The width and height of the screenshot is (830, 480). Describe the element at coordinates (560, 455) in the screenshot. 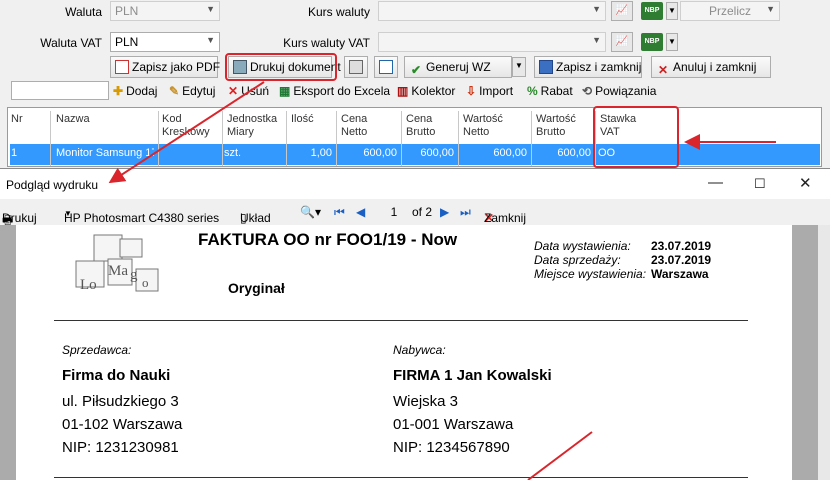

I see `arrow-lower` at that location.